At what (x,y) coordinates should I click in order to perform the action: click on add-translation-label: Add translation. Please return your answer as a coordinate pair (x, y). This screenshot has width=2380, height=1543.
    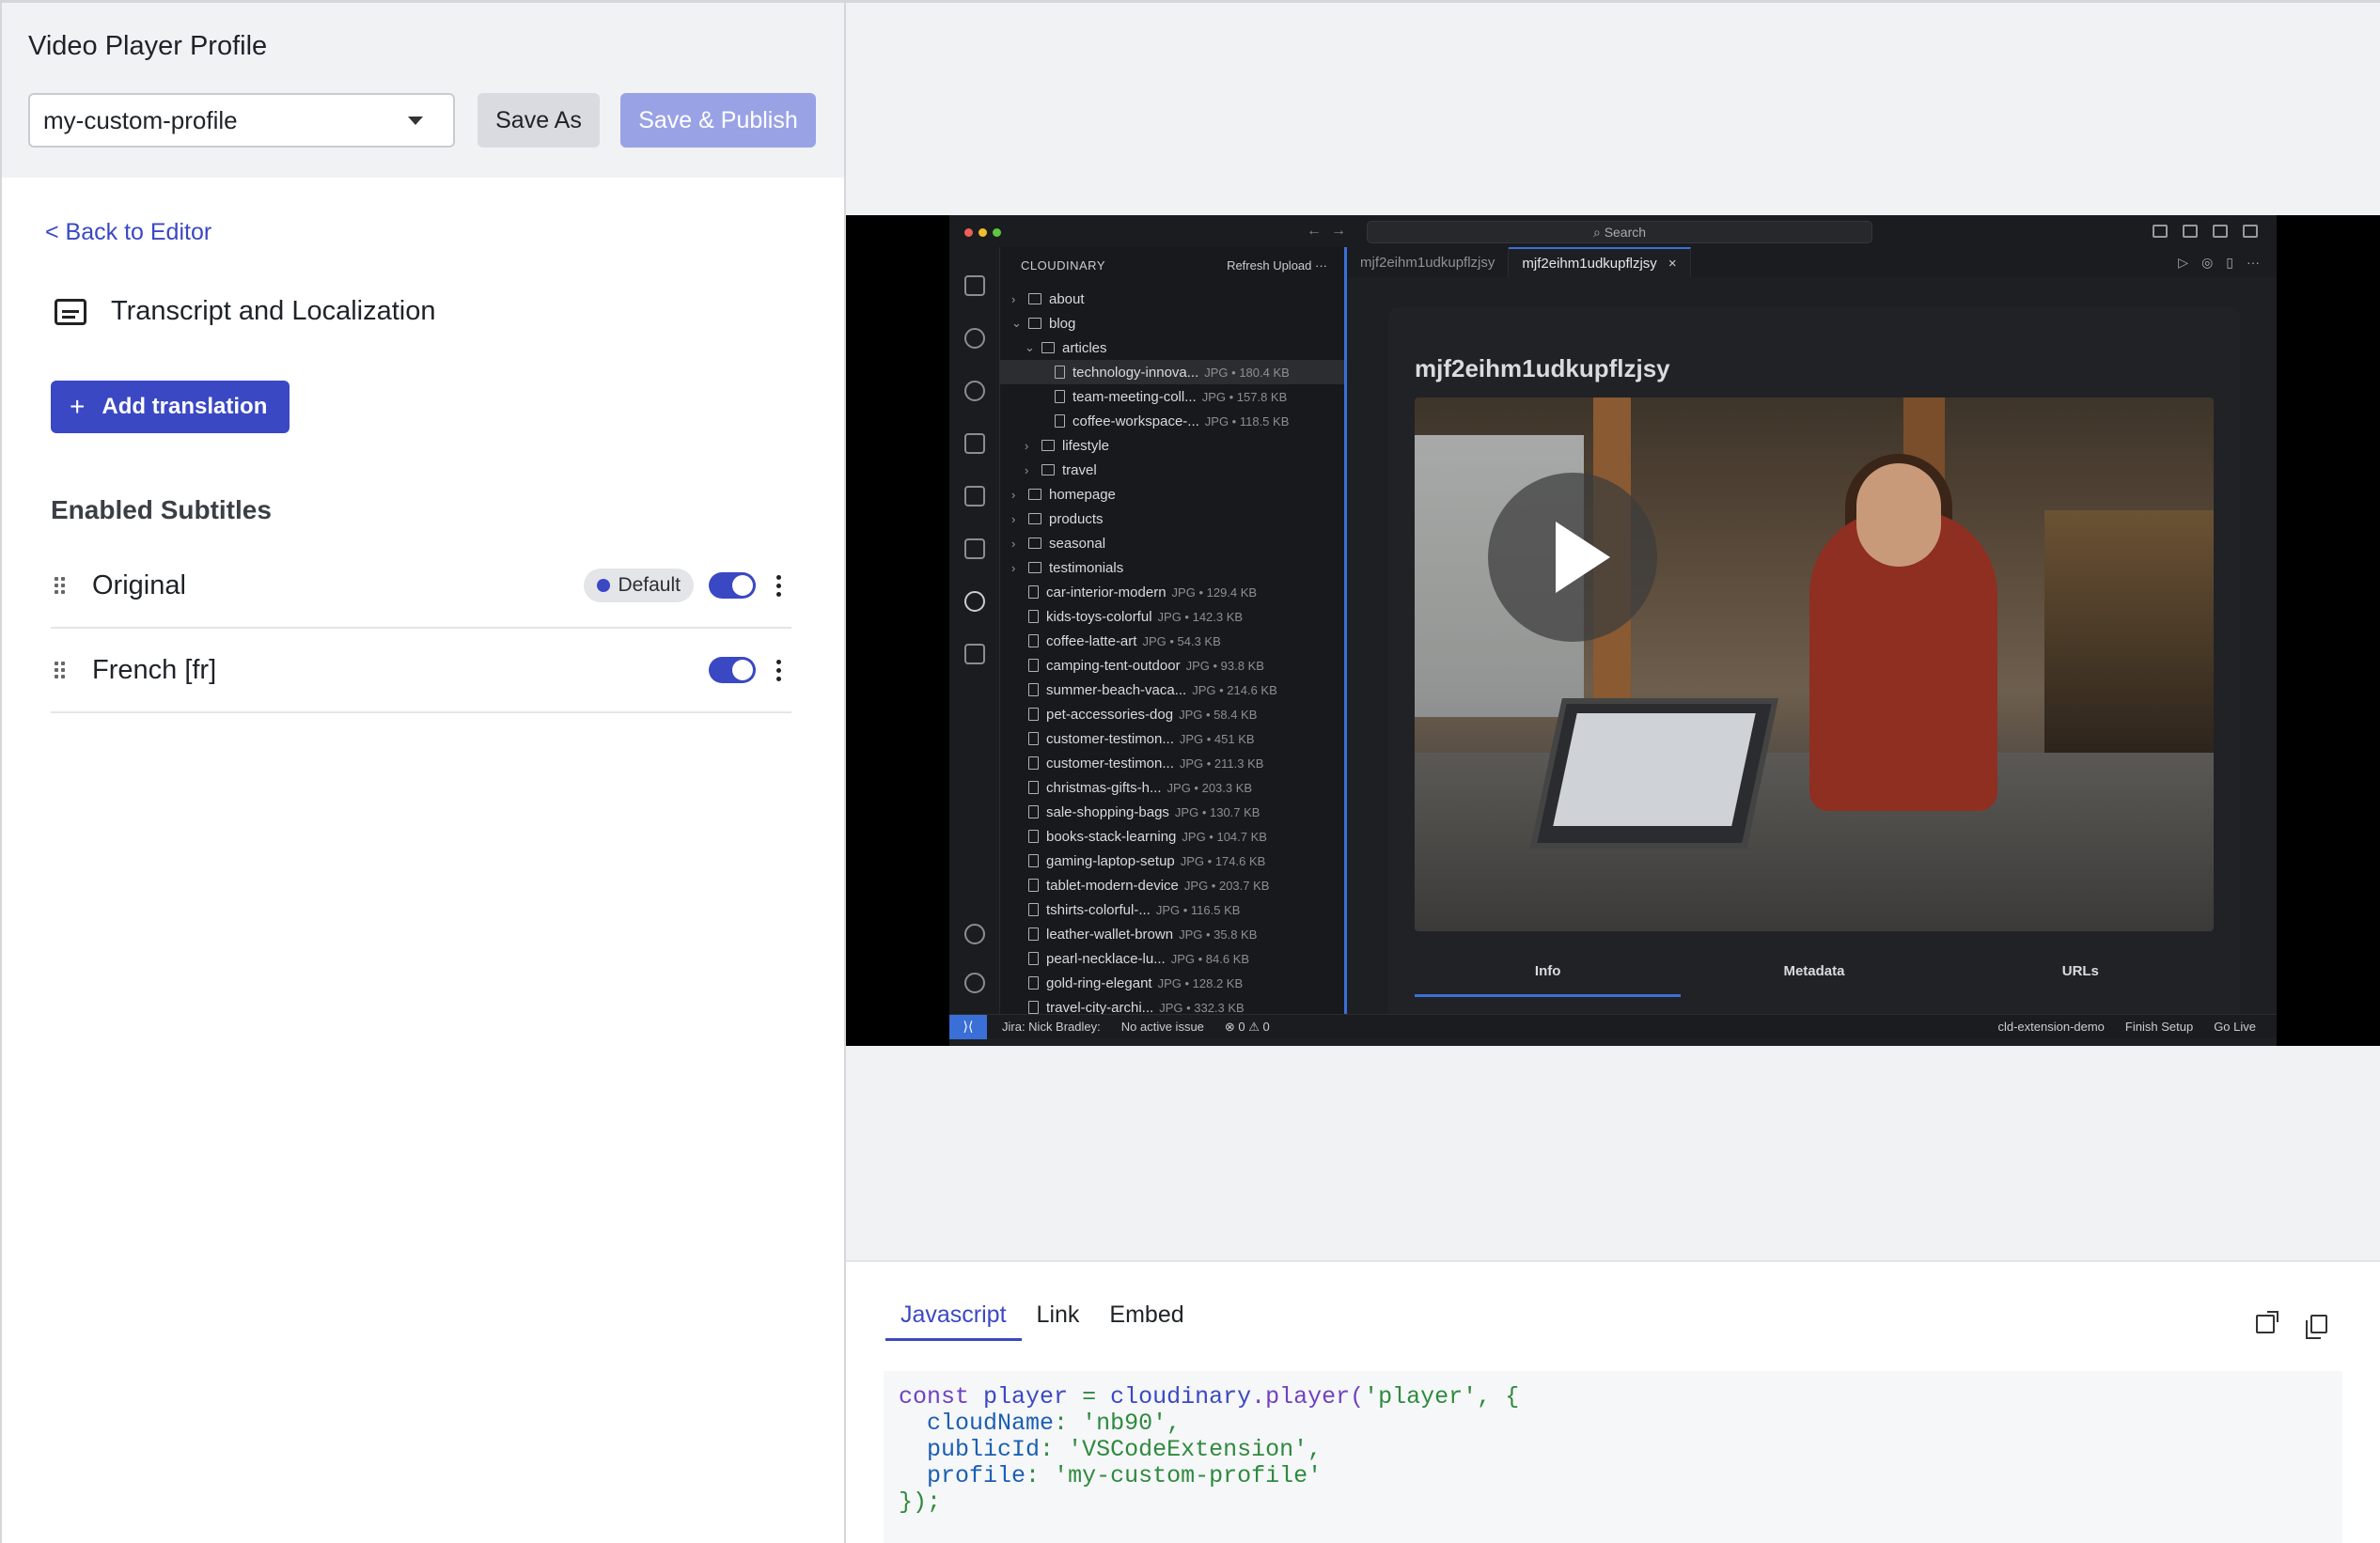
    Looking at the image, I should click on (185, 406).